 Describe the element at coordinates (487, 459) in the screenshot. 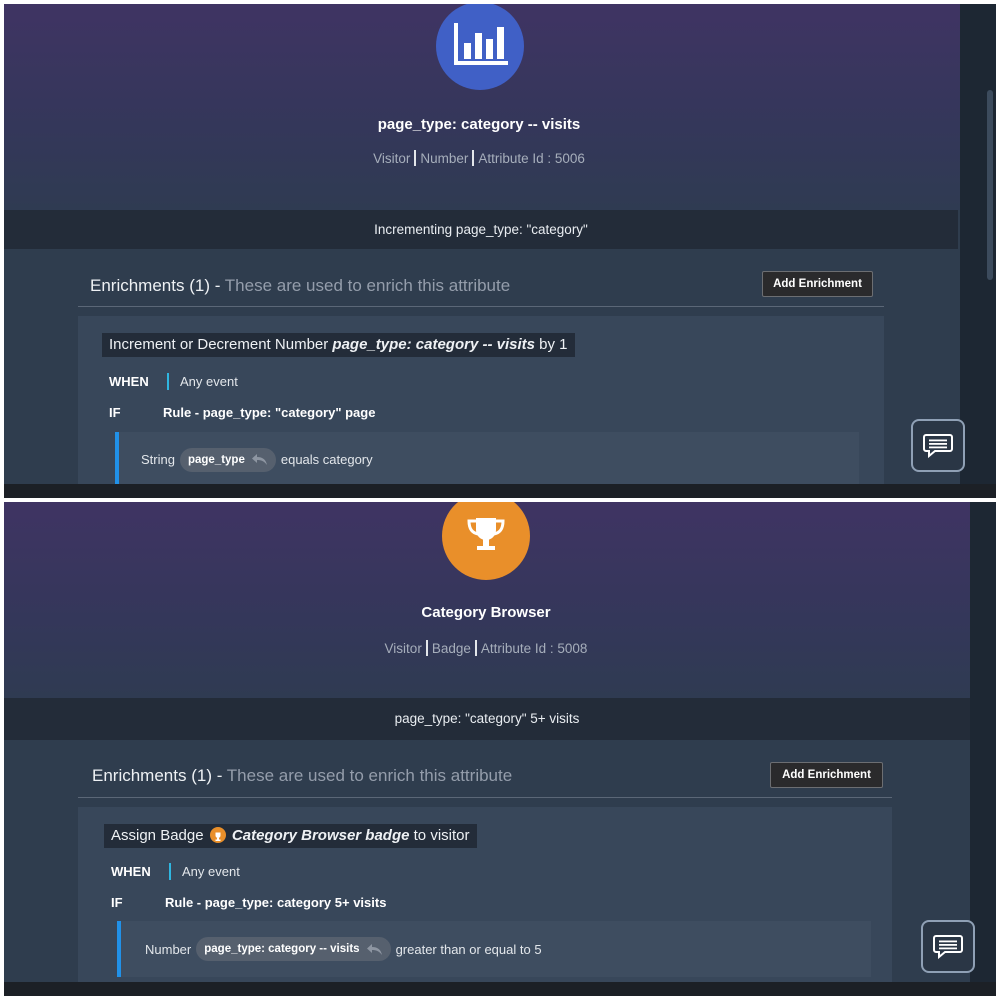

I see `condition-row: String page_type equals category` at that location.